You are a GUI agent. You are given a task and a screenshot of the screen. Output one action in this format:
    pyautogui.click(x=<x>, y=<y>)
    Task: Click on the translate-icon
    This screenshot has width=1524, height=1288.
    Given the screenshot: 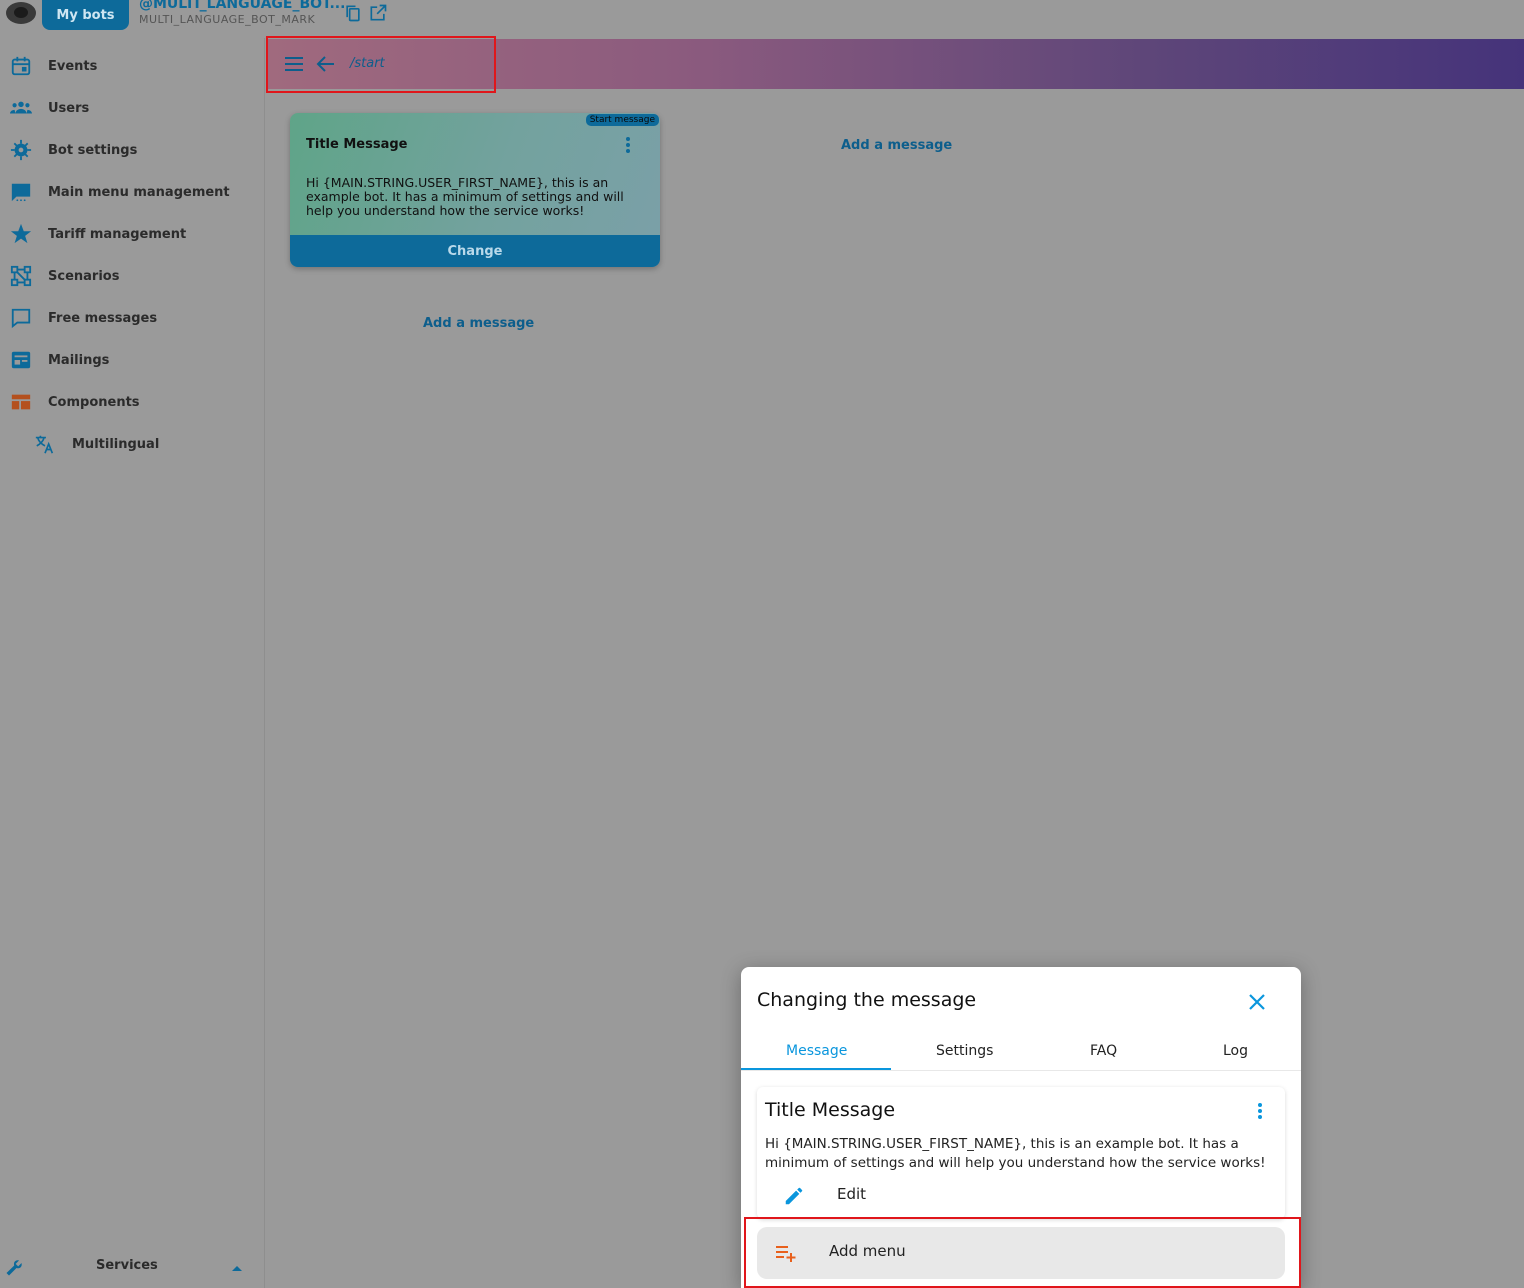 What is the action you would take?
    pyautogui.click(x=44, y=444)
    